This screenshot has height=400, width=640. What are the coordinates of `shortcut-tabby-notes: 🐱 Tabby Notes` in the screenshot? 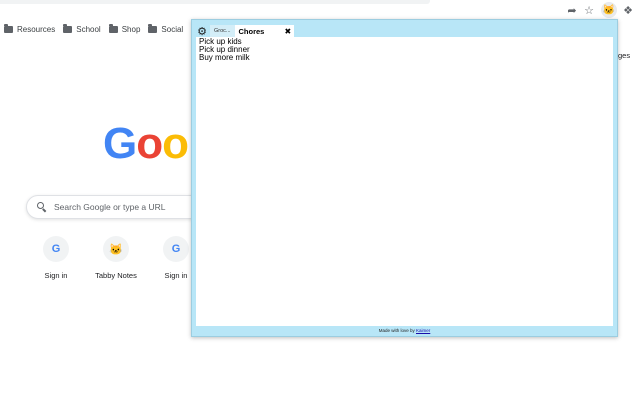 It's located at (116, 258).